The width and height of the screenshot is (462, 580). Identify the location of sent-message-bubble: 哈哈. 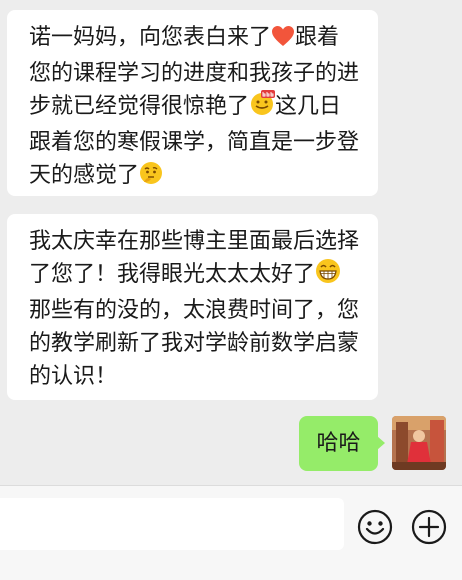
(342, 443).